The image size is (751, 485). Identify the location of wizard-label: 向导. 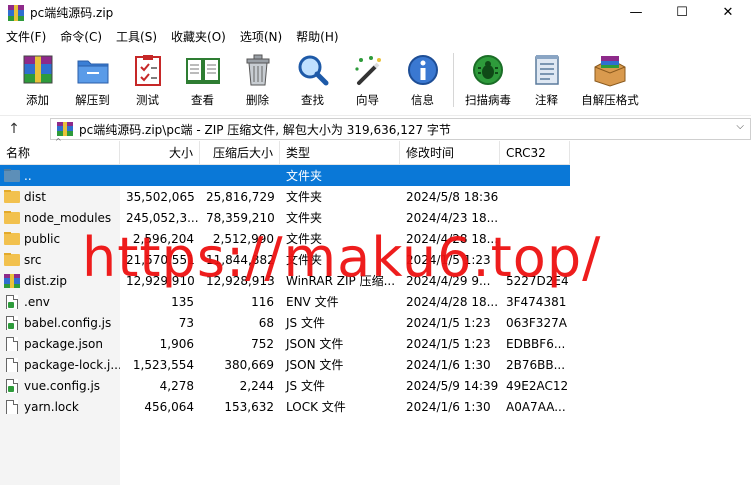
(367, 100).